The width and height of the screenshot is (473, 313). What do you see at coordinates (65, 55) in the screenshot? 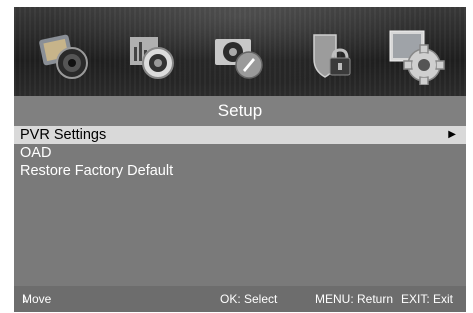
I see `picture-icon` at bounding box center [65, 55].